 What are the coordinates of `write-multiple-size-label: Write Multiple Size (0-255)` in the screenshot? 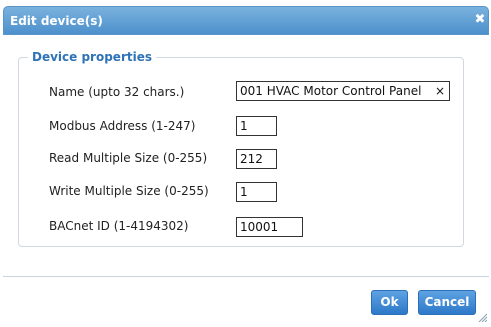 It's located at (129, 191).